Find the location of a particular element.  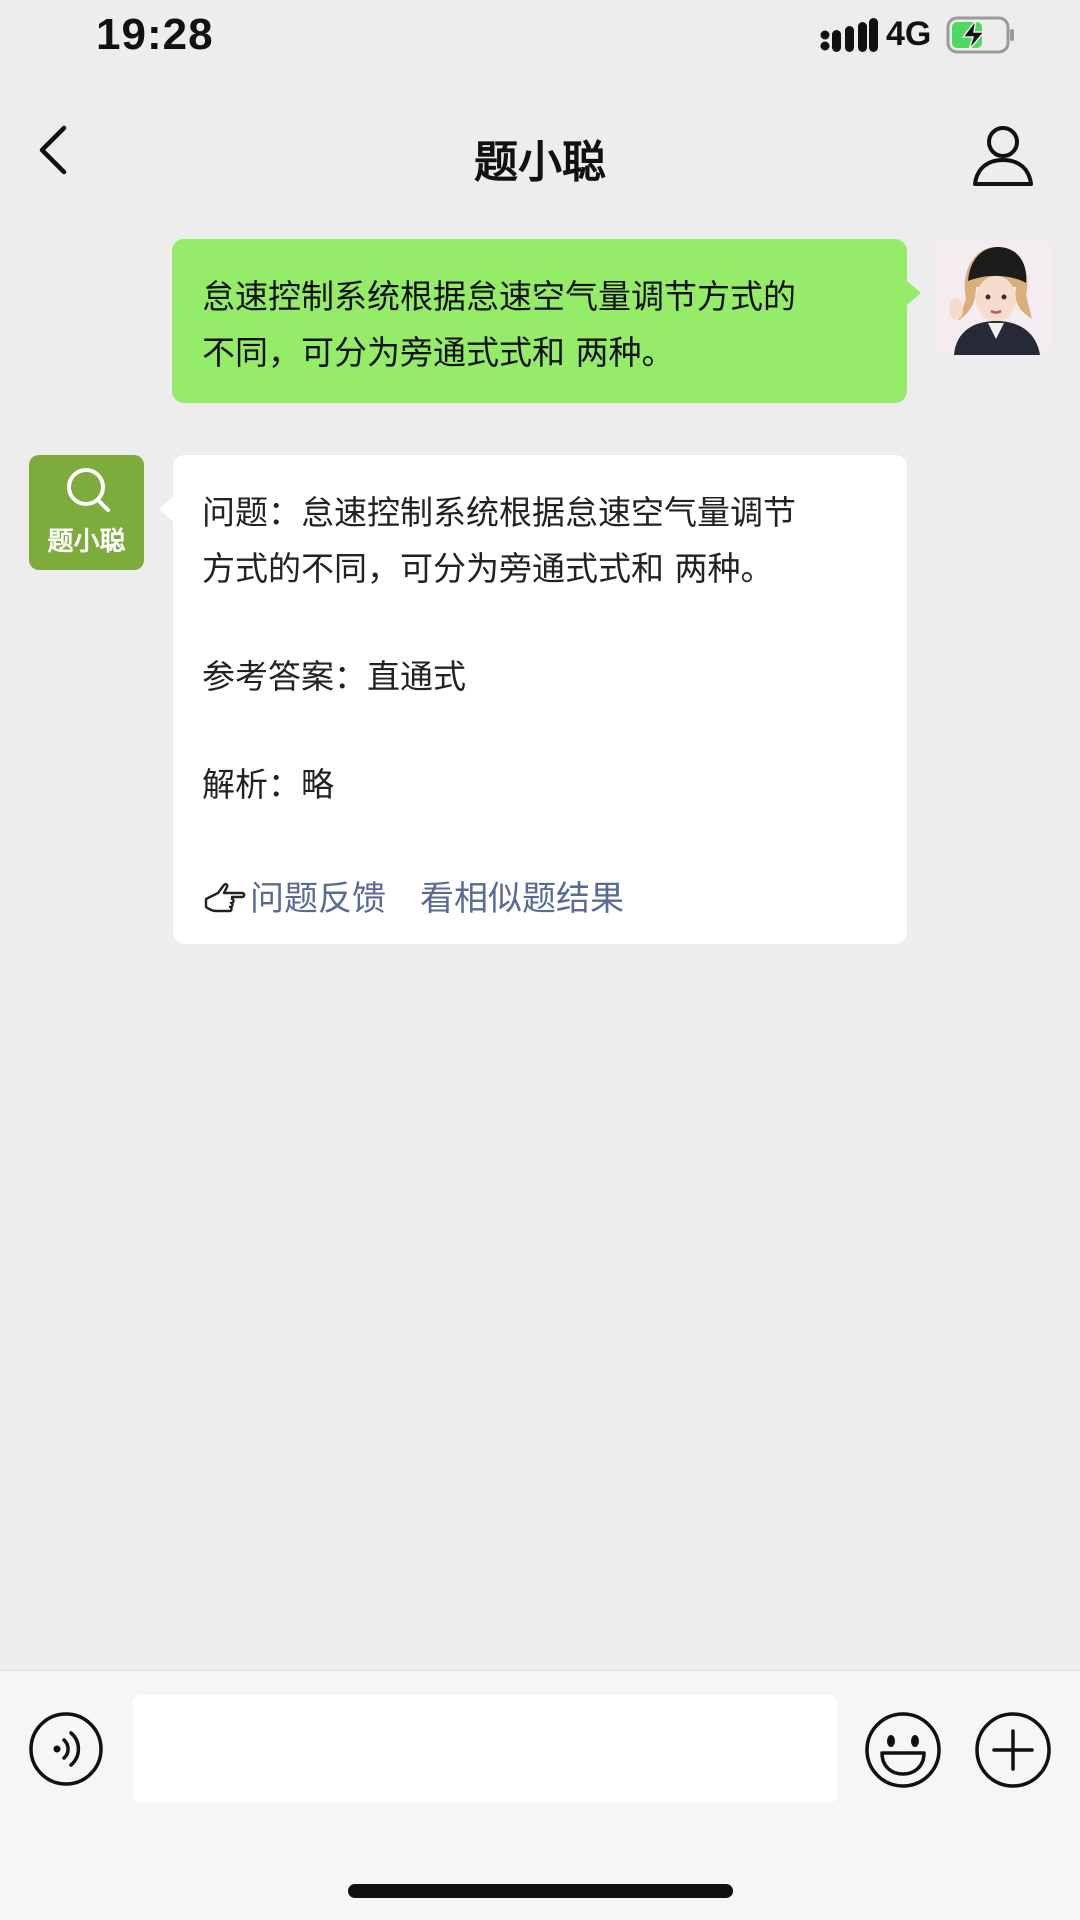

bot-avatar-label: 题小聪 is located at coordinates (86, 542).